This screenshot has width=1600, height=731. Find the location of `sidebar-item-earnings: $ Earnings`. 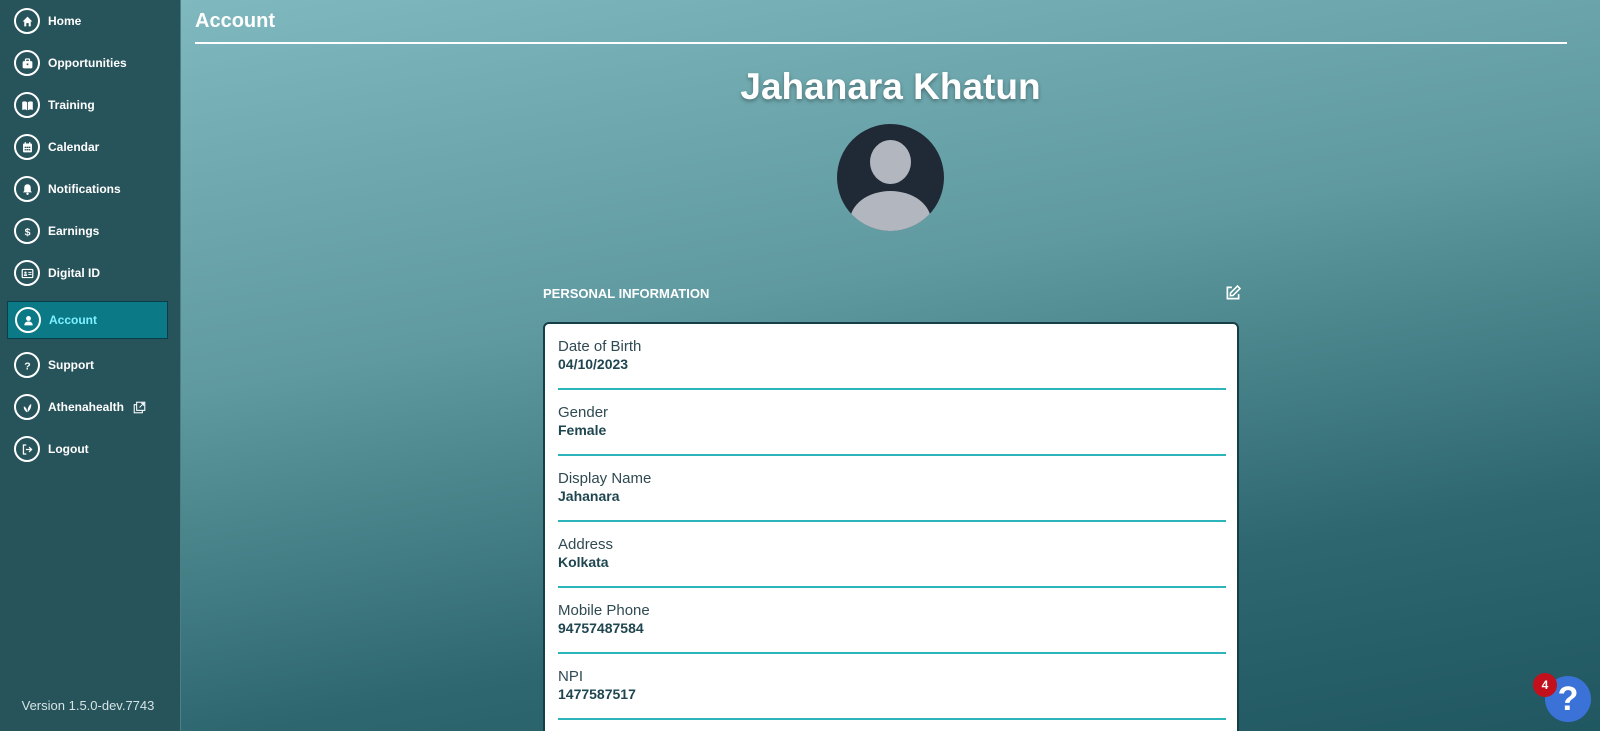

sidebar-item-earnings: $ Earnings is located at coordinates (87, 231).